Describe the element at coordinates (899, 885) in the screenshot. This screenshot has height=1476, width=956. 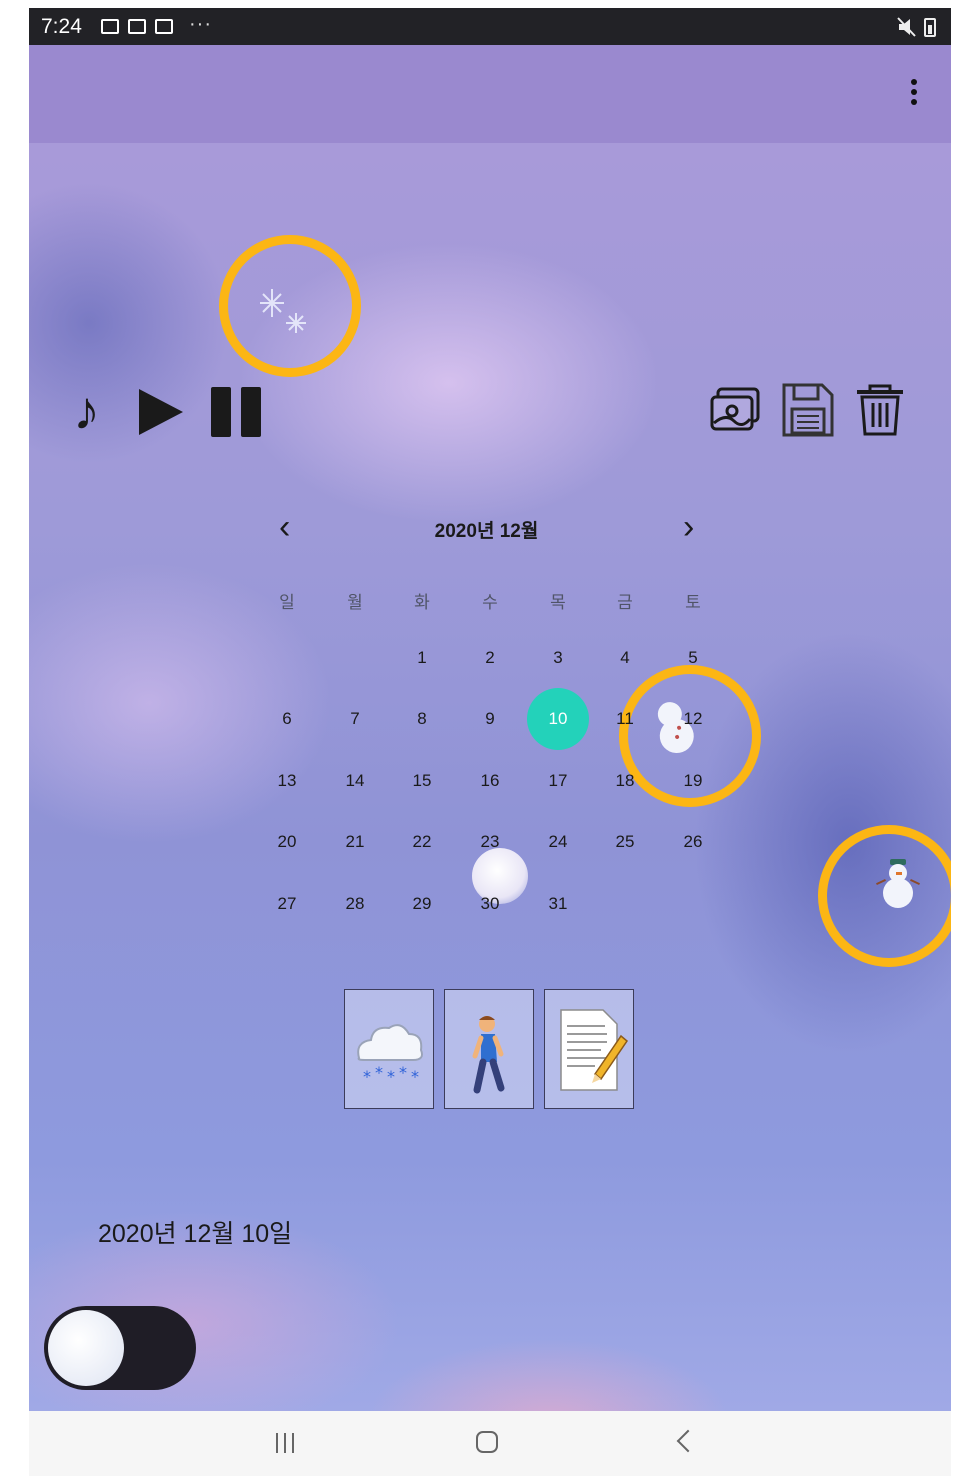
I see `snowman-icon` at that location.